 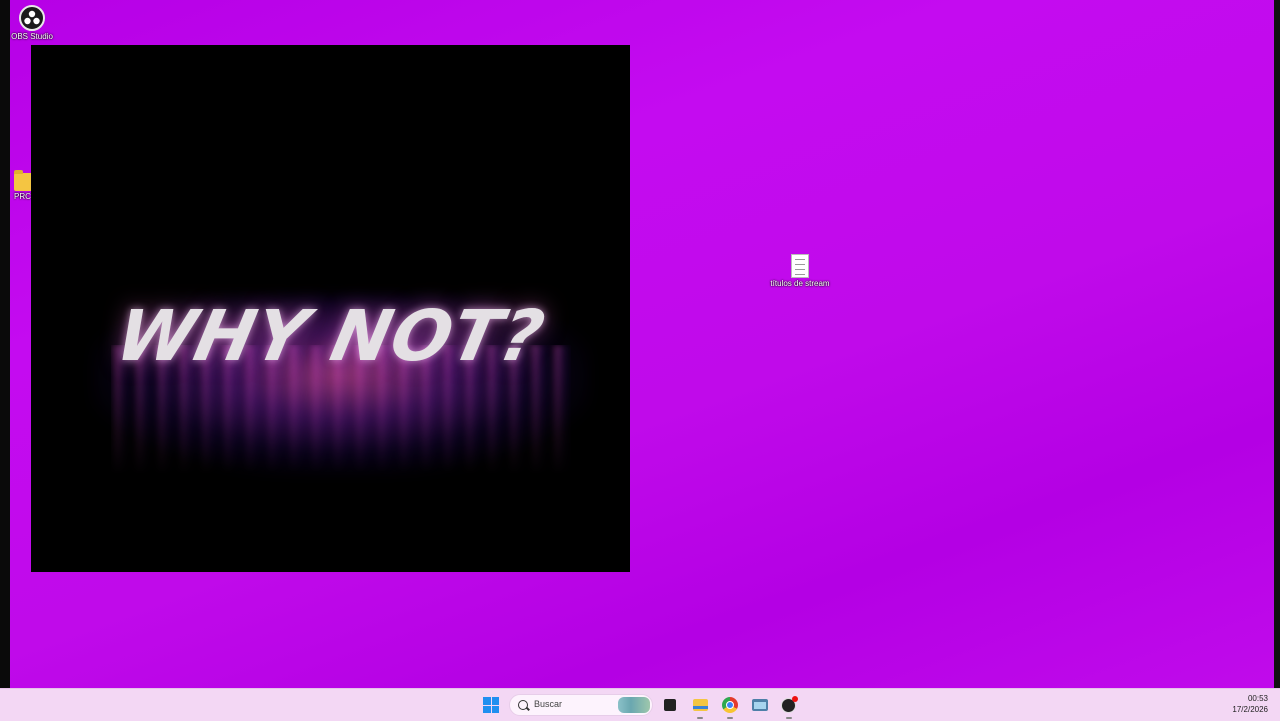 I want to click on screen-edge-left, so click(x=5, y=344).